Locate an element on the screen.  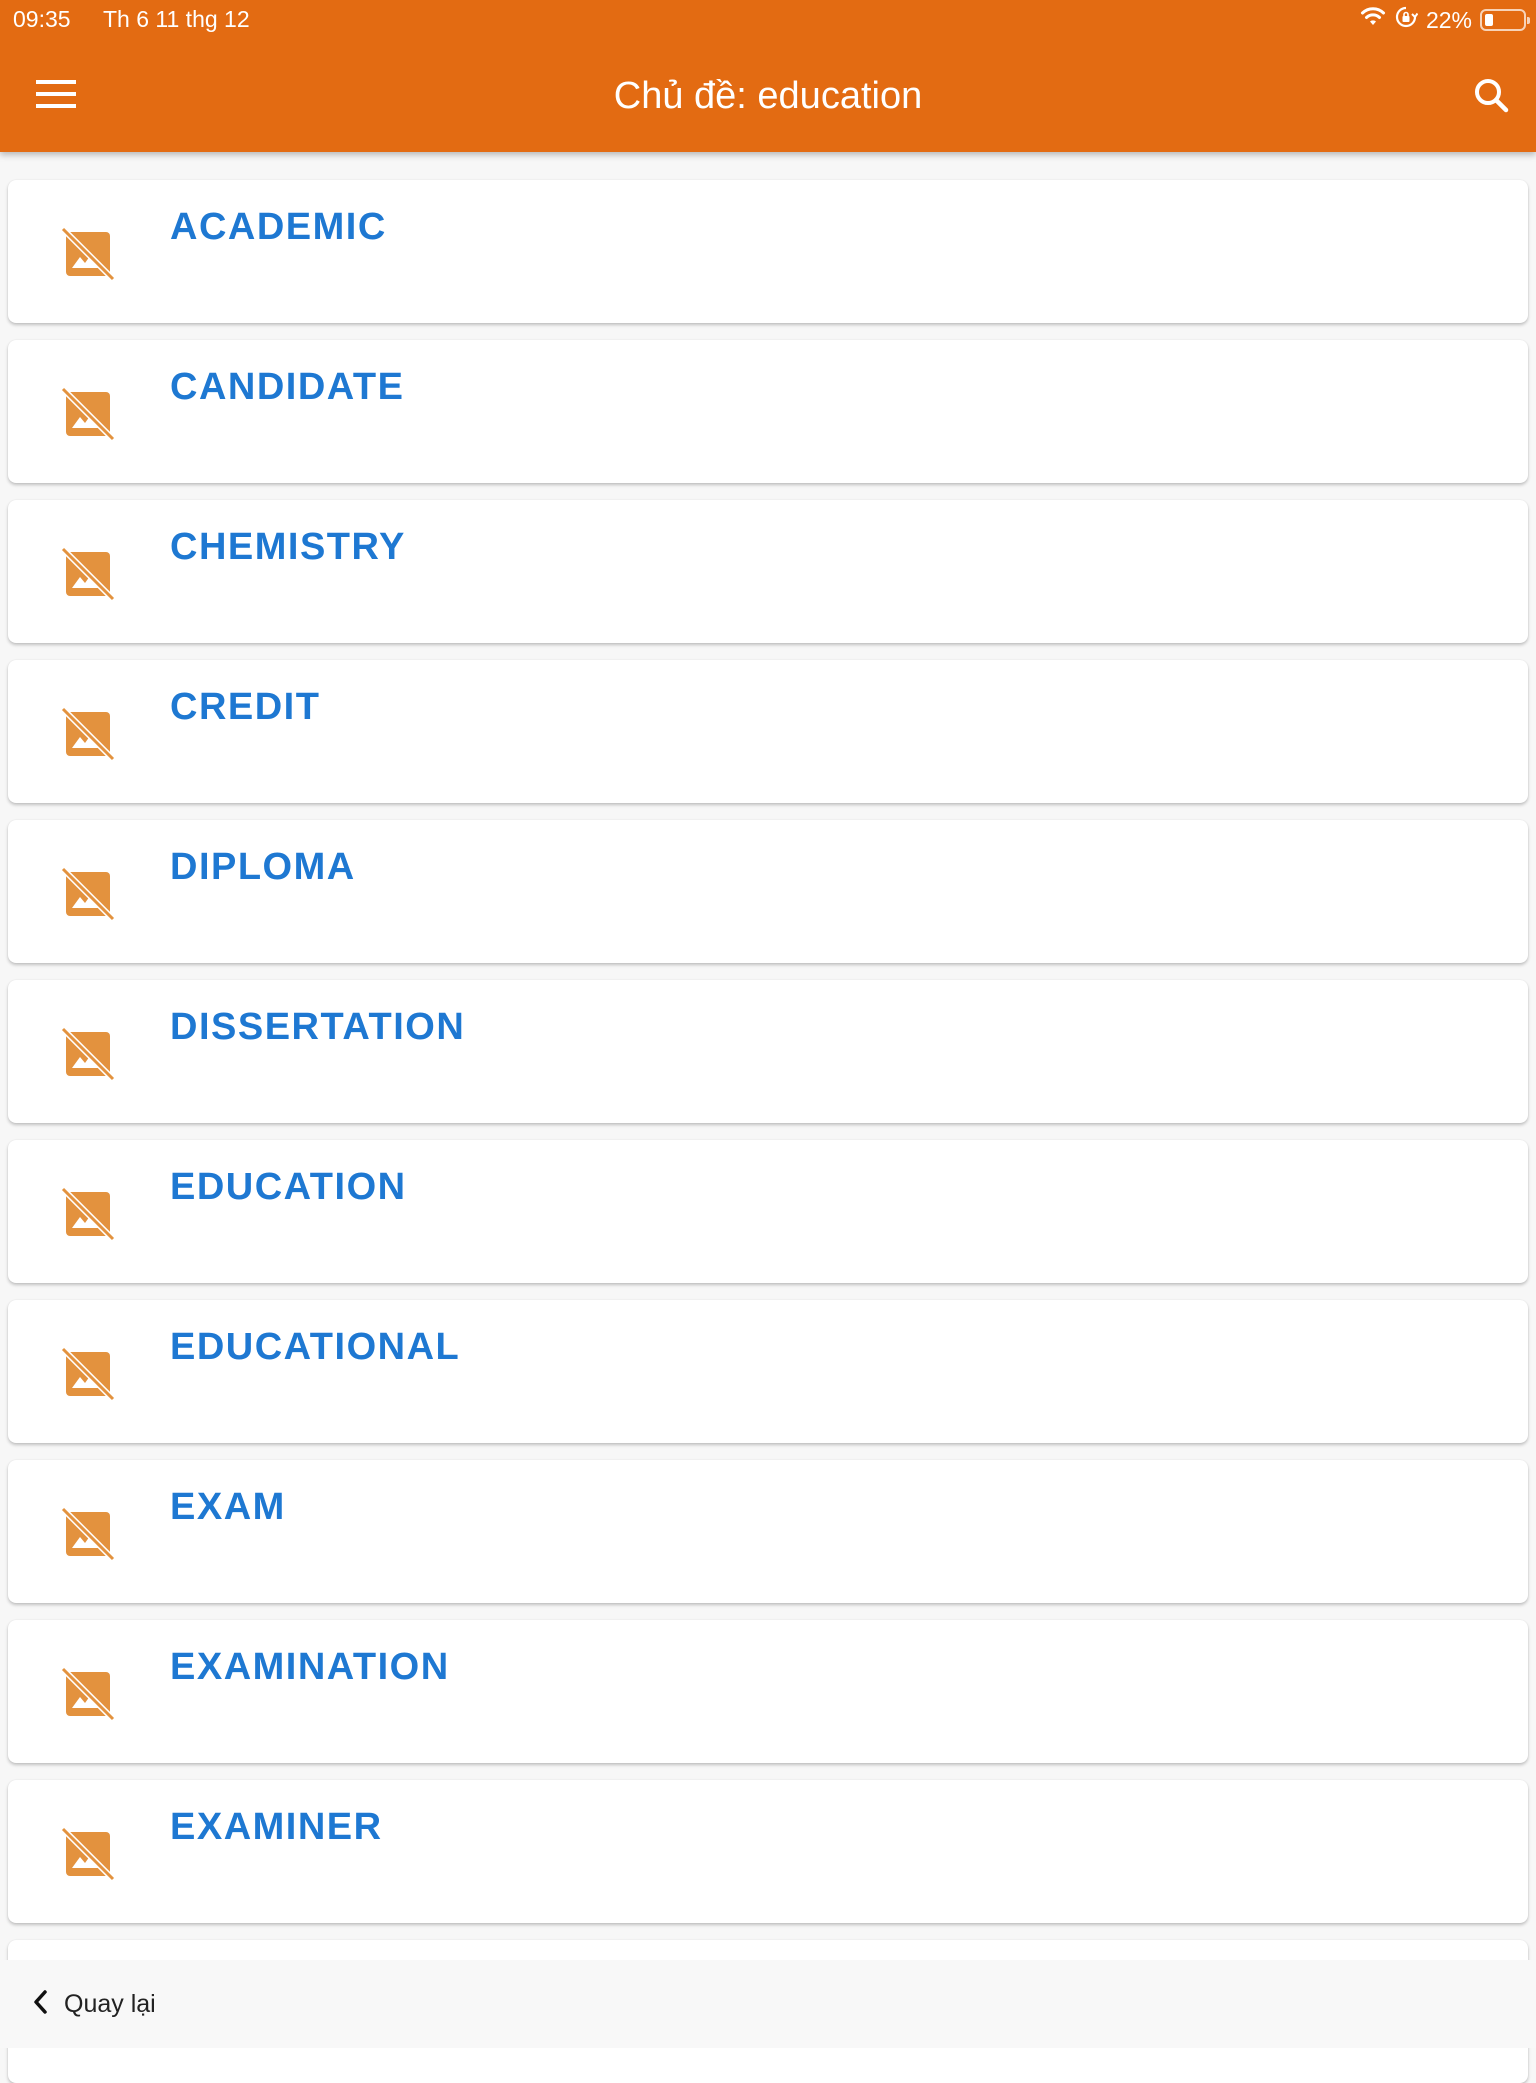
word-label: DISSERTATION is located at coordinates (318, 1027).